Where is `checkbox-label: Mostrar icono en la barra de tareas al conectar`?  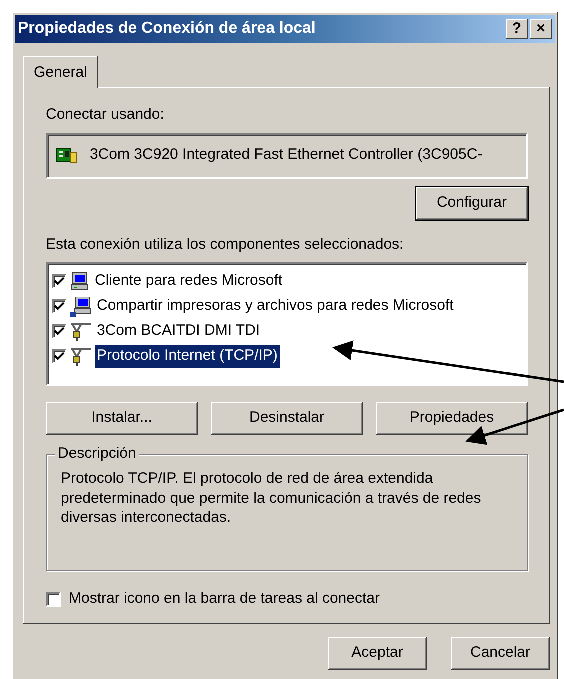 checkbox-label: Mostrar icono en la barra de tareas al conectar is located at coordinates (224, 599).